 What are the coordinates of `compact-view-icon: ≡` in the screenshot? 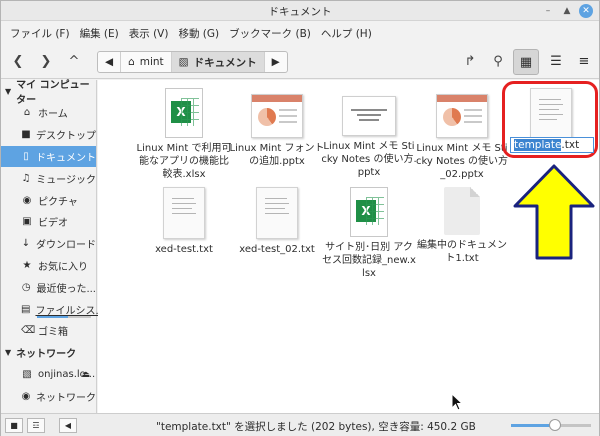 It's located at (584, 62).